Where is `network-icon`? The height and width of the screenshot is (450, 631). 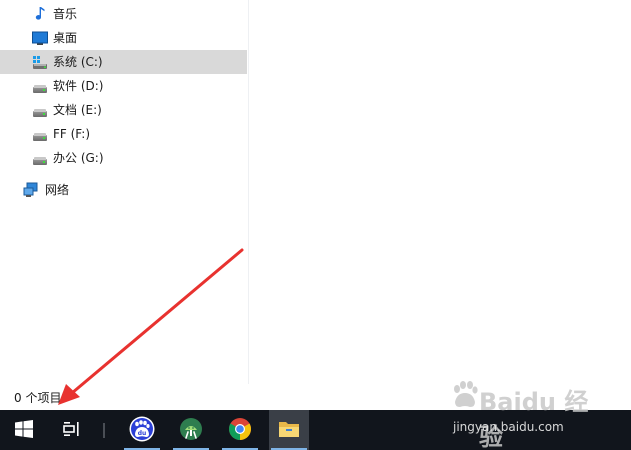
network-icon is located at coordinates (31, 190).